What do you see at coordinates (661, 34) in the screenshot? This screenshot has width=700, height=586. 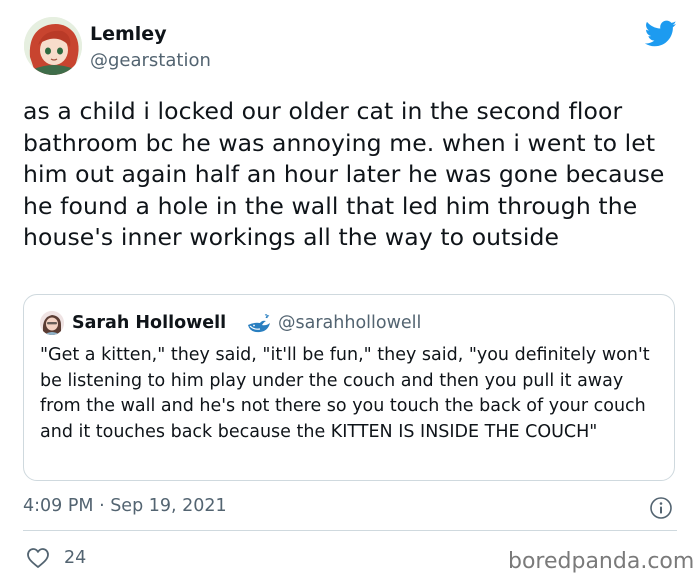 I see `twitter-bird-icon` at bounding box center [661, 34].